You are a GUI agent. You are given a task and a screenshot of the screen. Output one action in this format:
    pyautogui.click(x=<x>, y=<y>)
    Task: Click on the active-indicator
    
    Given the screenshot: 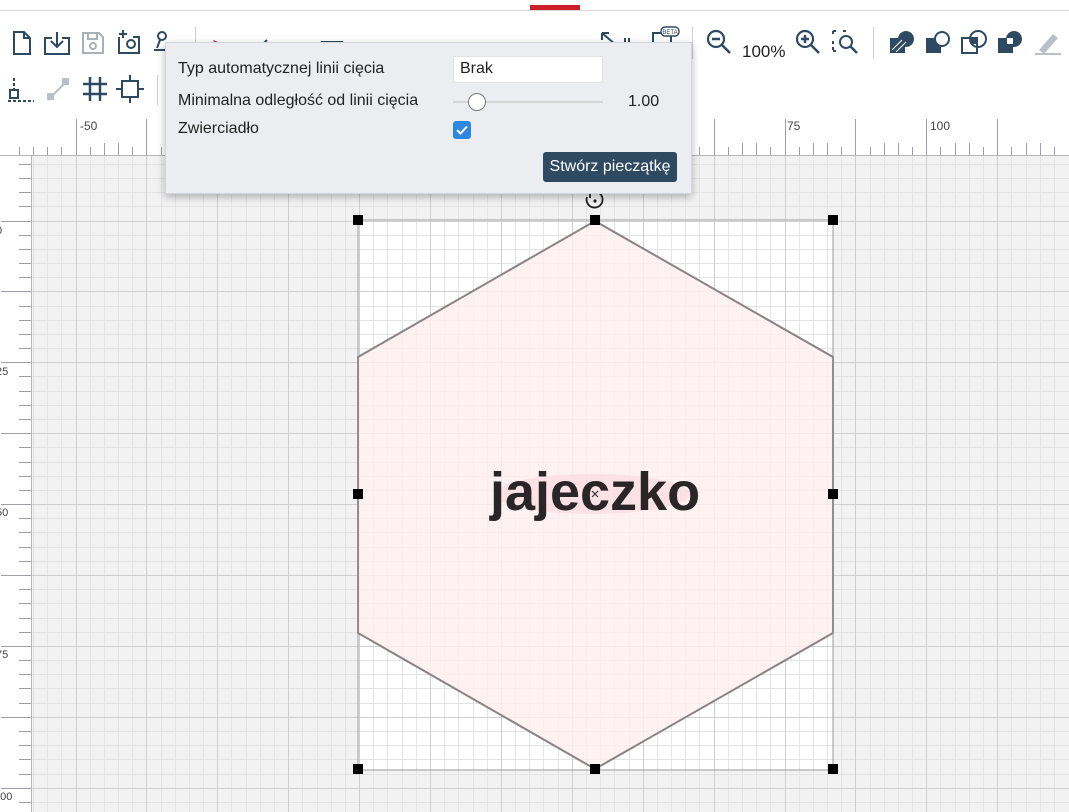 What is the action you would take?
    pyautogui.click(x=555, y=7)
    